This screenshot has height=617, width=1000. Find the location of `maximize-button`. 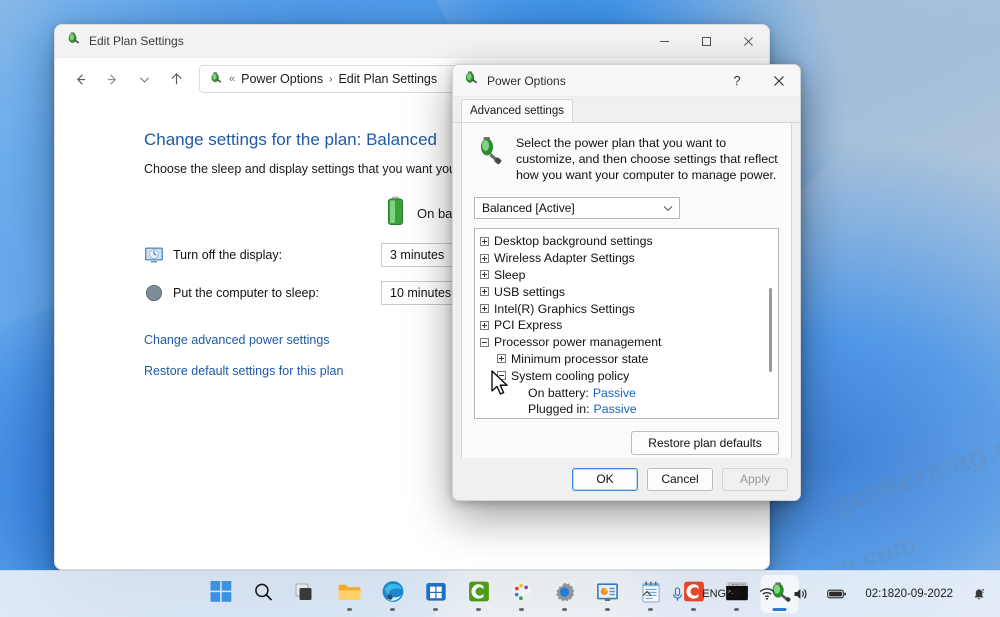

maximize-button is located at coordinates (706, 41).